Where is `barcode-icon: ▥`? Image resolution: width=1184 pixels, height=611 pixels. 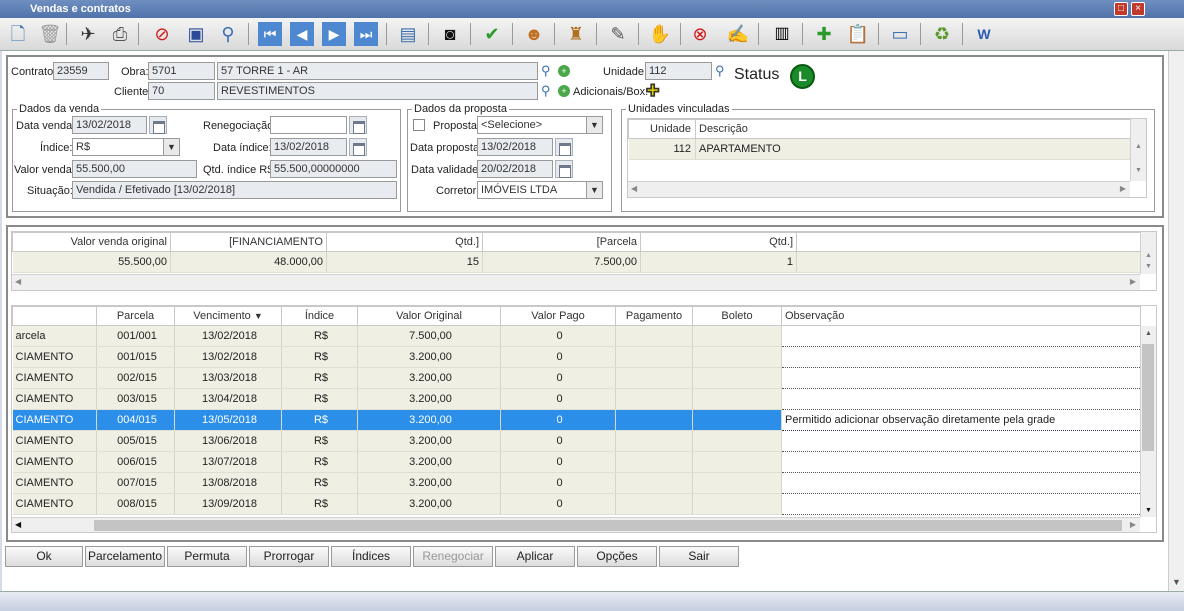 barcode-icon: ▥ is located at coordinates (782, 34).